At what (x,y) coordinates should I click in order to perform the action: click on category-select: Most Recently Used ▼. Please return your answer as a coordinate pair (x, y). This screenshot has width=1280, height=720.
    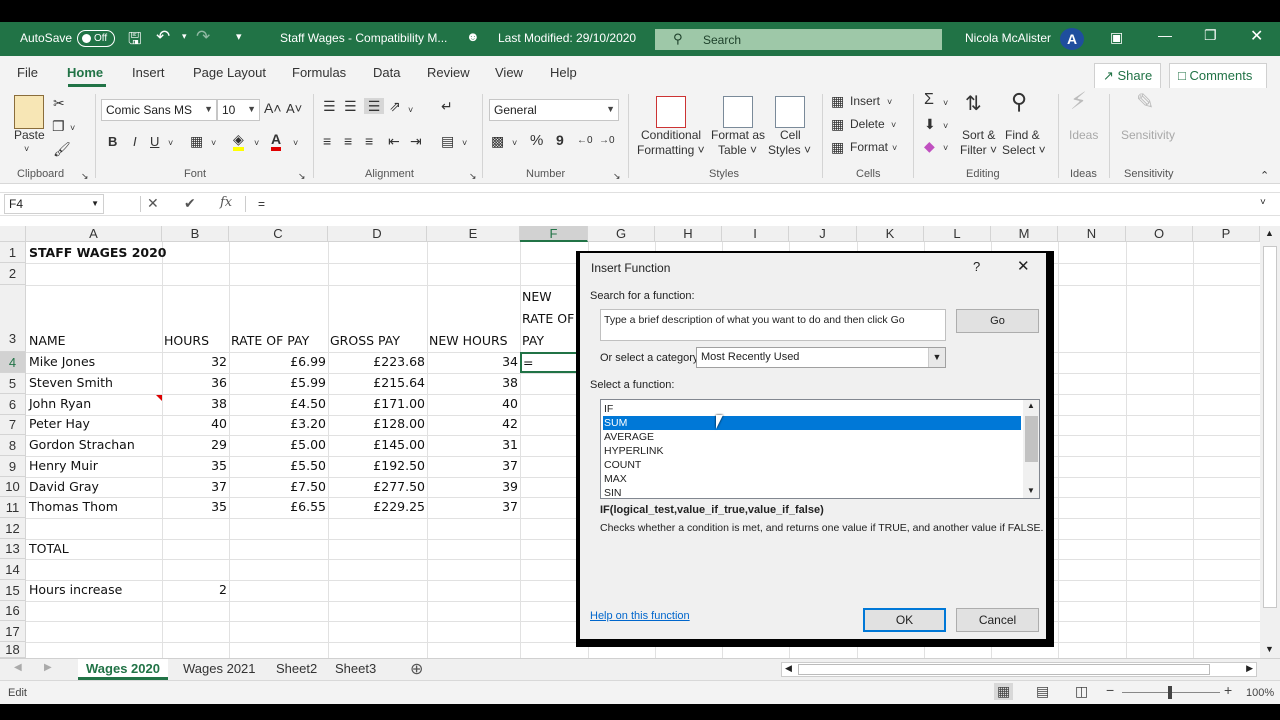
    Looking at the image, I should click on (821, 357).